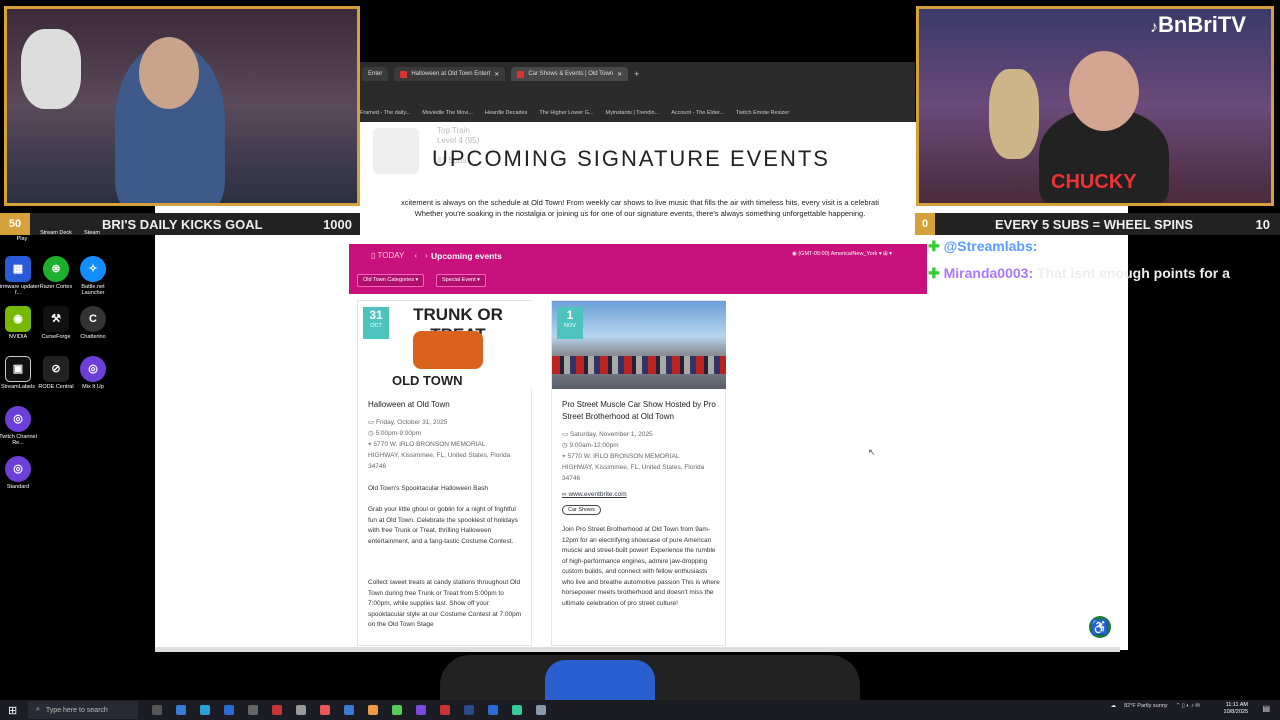 The image size is (1280, 720). I want to click on category-tag: Car Shows, so click(581, 510).